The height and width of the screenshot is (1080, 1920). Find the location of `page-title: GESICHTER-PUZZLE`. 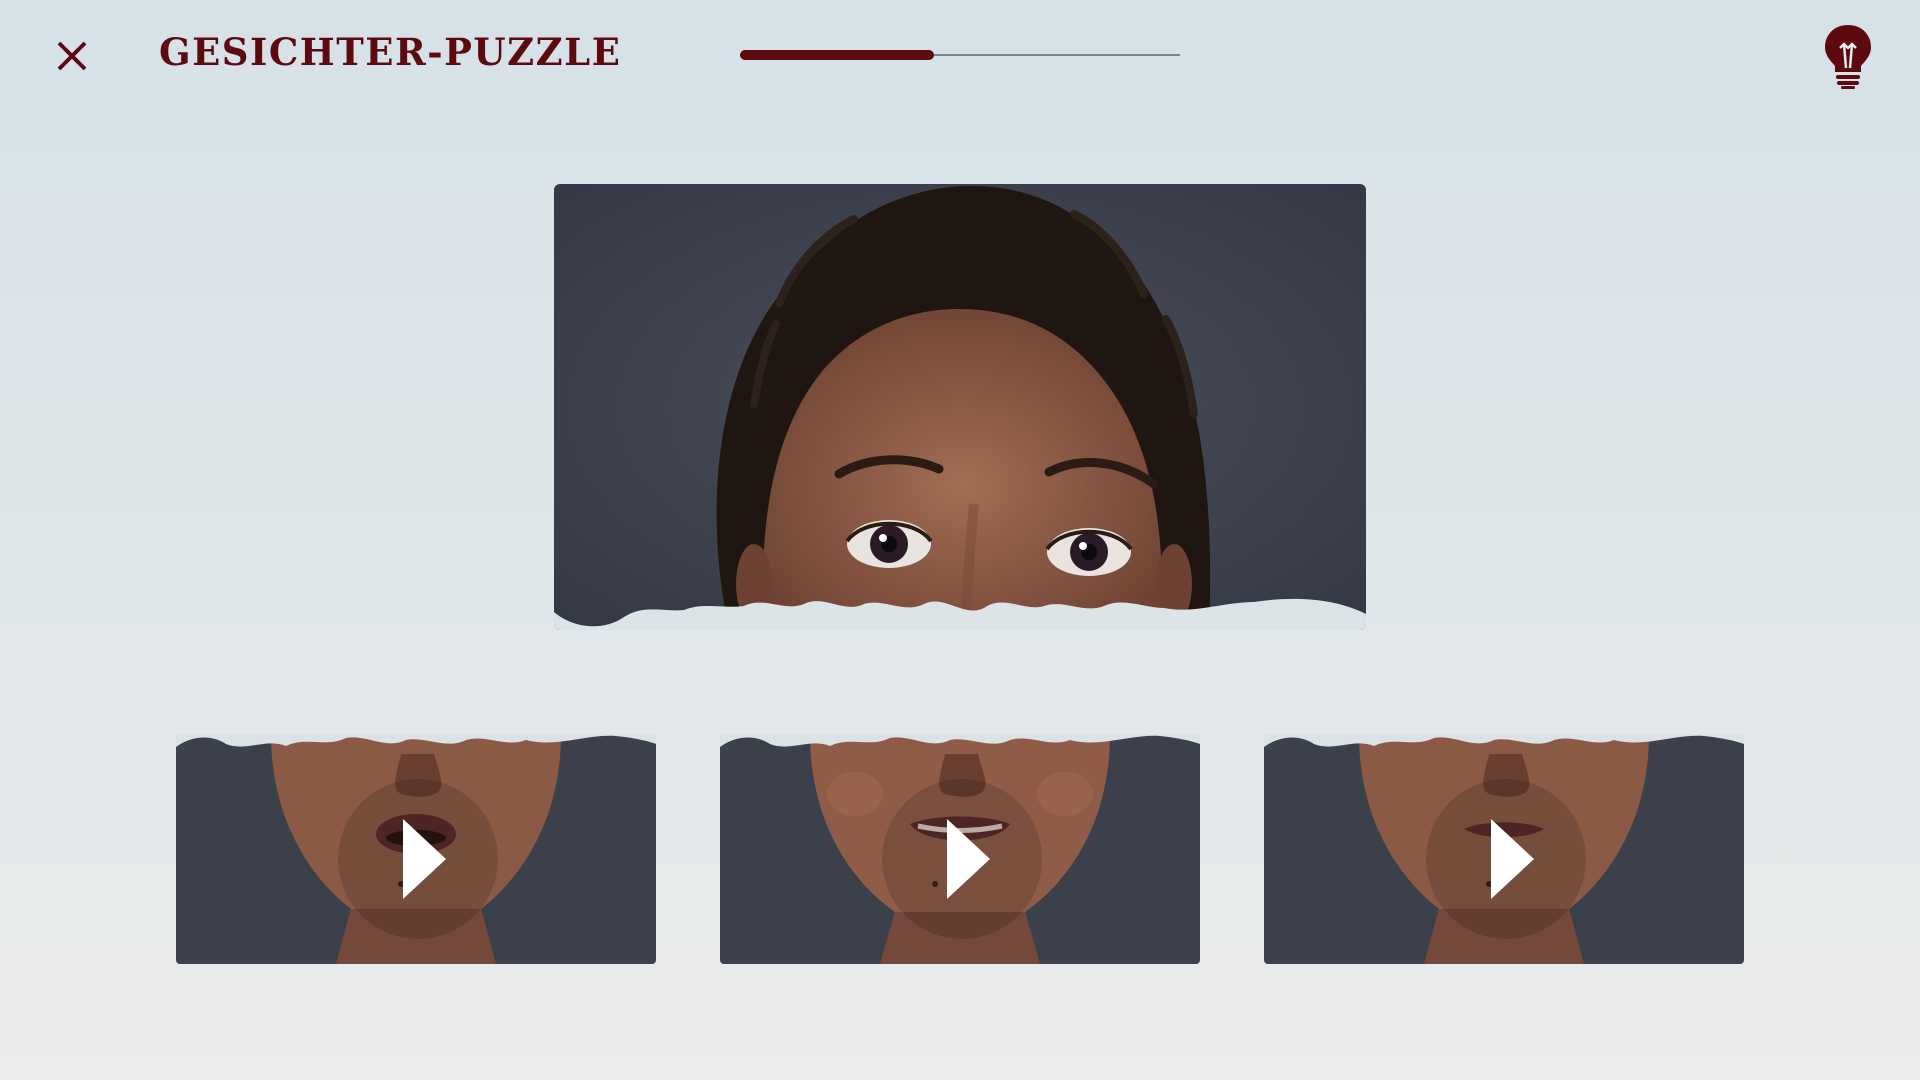

page-title: GESICHTER-PUZZLE is located at coordinates (390, 52).